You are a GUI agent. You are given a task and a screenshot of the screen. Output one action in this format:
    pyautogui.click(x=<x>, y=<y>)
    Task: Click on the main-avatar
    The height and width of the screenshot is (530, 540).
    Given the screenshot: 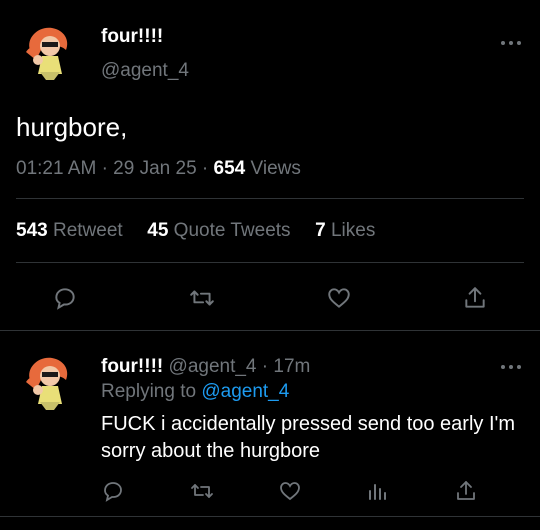 What is the action you would take?
    pyautogui.click(x=48, y=52)
    